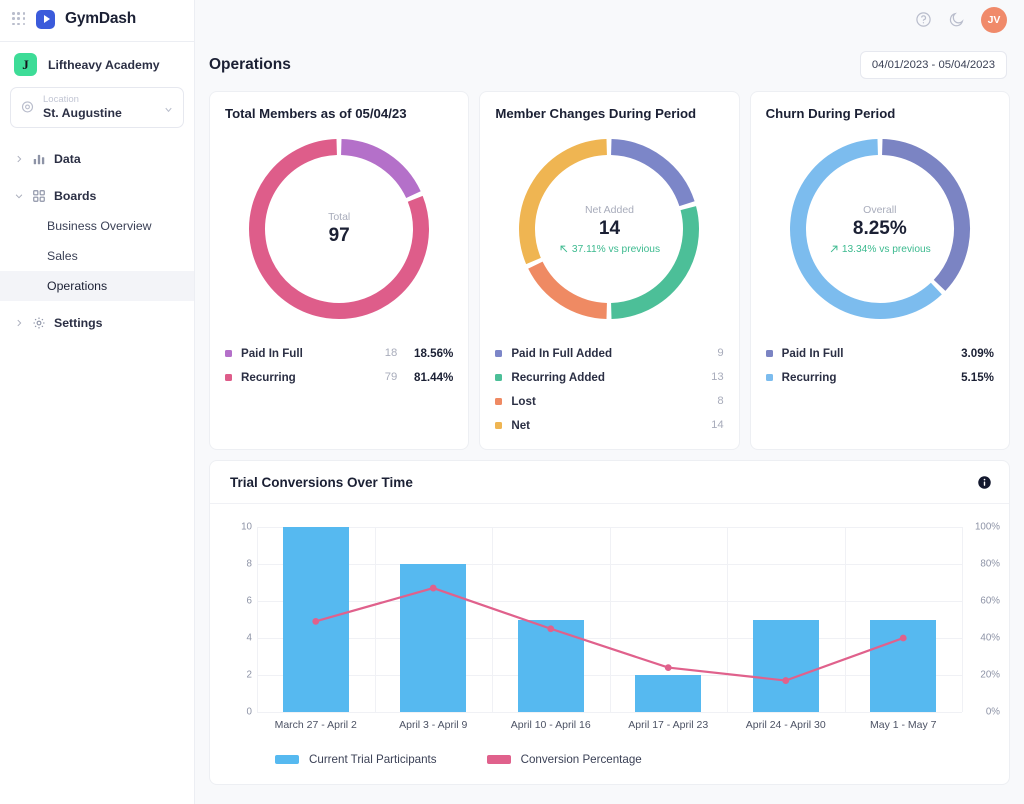  What do you see at coordinates (67, 159) in the screenshot?
I see `sidebar-item-label: Data` at bounding box center [67, 159].